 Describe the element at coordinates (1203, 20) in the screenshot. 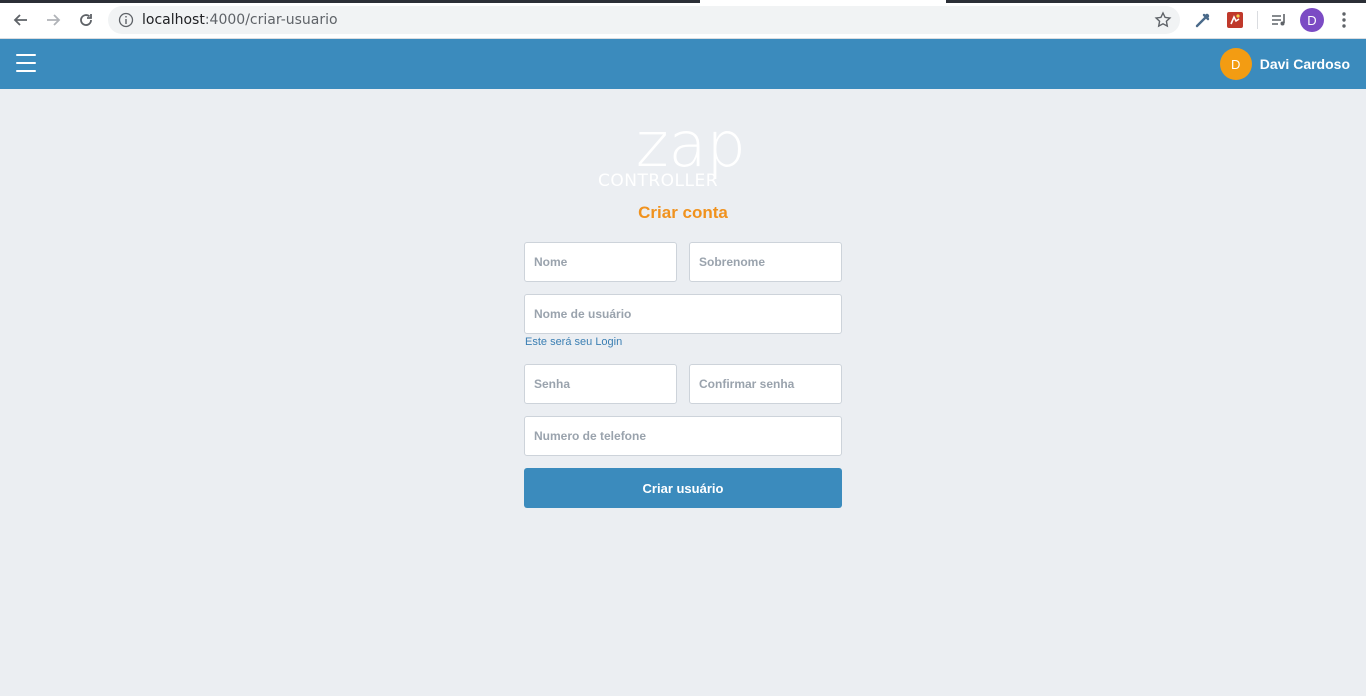

I see `eyedropper-icon` at that location.